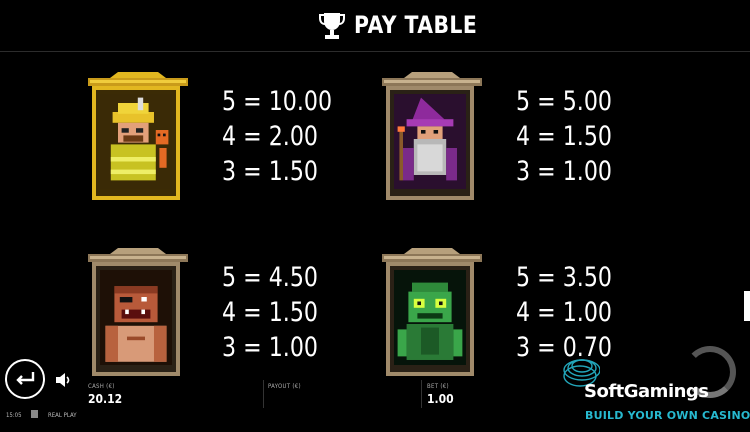 The width and height of the screenshot is (750, 432). I want to click on cash-value: 20.12, so click(105, 399).